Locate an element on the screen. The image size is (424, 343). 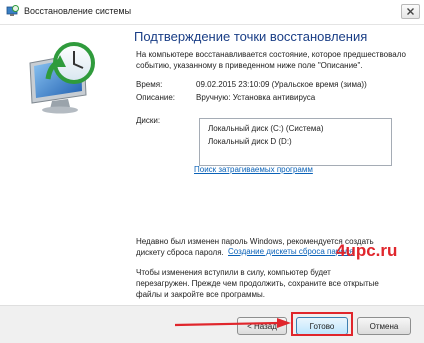
finish-highlight-box is located at coordinates (322, 324).